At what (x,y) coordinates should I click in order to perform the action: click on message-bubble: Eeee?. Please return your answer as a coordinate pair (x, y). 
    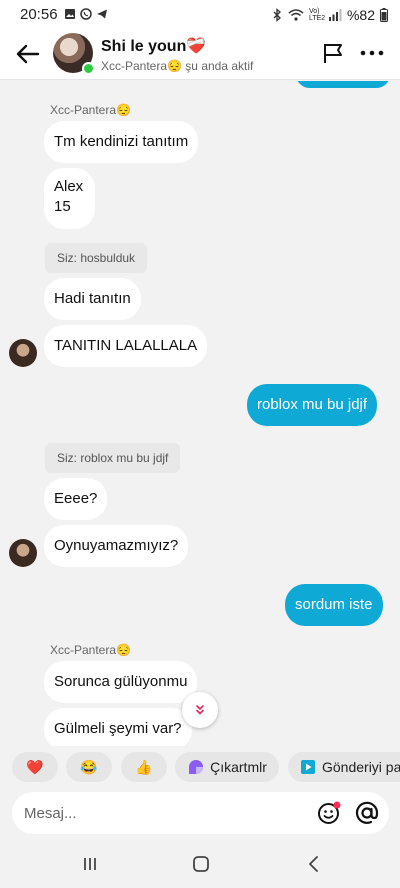
    Looking at the image, I should click on (76, 499).